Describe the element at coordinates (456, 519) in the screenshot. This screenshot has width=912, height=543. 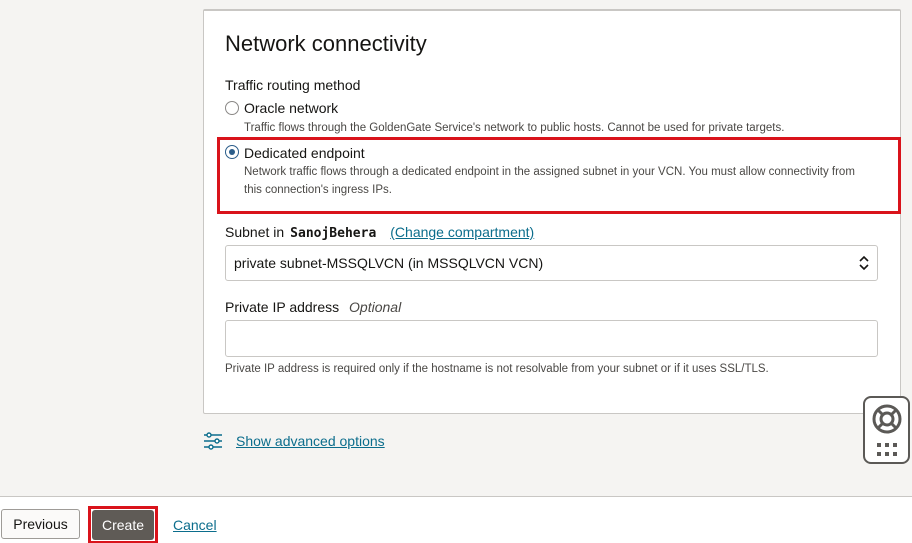
I see `footer-bar: Previous Create Cancel` at that location.